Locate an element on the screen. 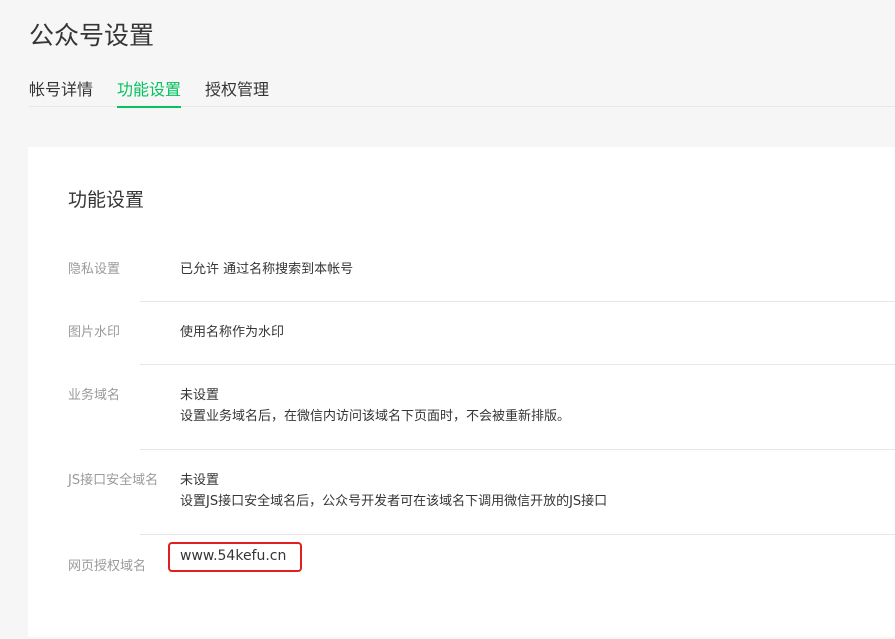 This screenshot has height=639, width=895. row-label: 网页授权域名 is located at coordinates (107, 566).